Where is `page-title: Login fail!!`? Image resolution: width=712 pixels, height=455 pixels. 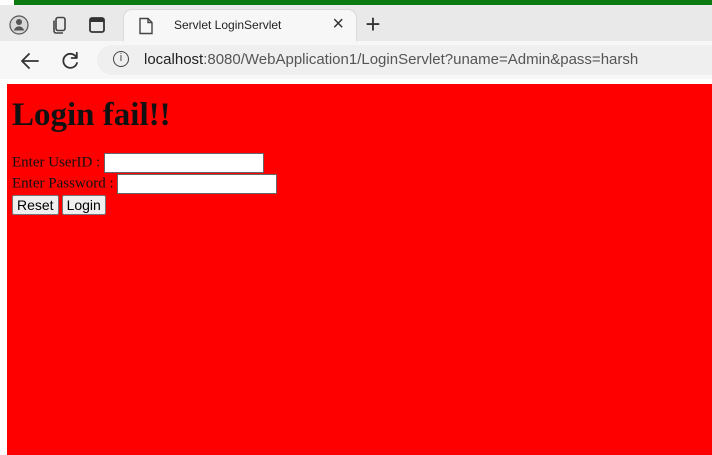
page-title: Login fail!! is located at coordinates (91, 115).